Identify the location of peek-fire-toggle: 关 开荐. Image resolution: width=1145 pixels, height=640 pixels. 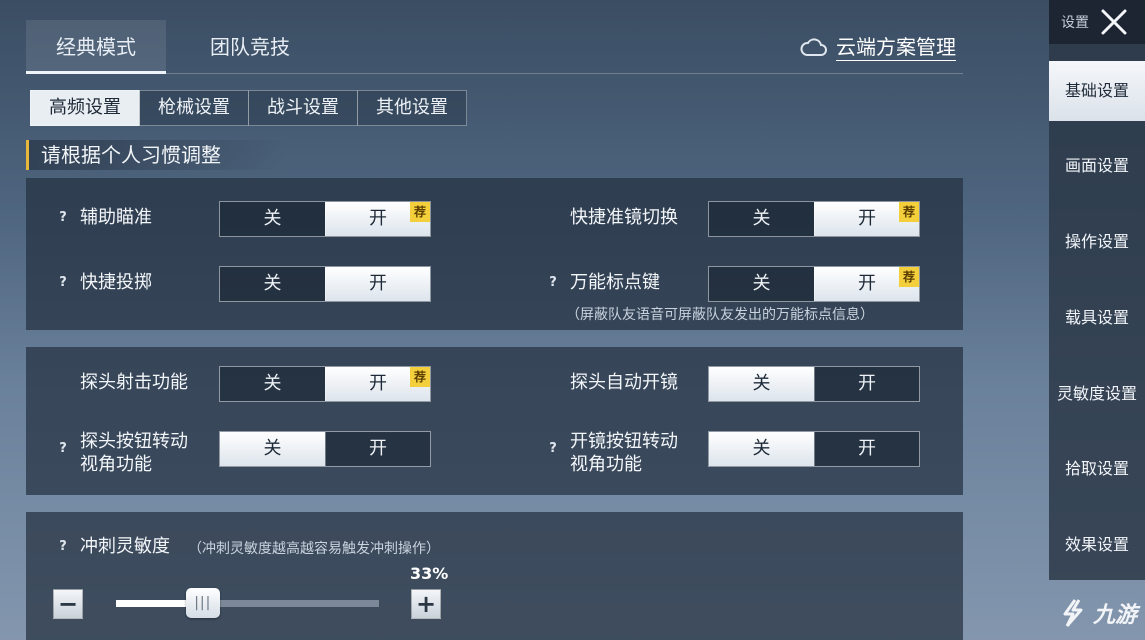
(325, 384).